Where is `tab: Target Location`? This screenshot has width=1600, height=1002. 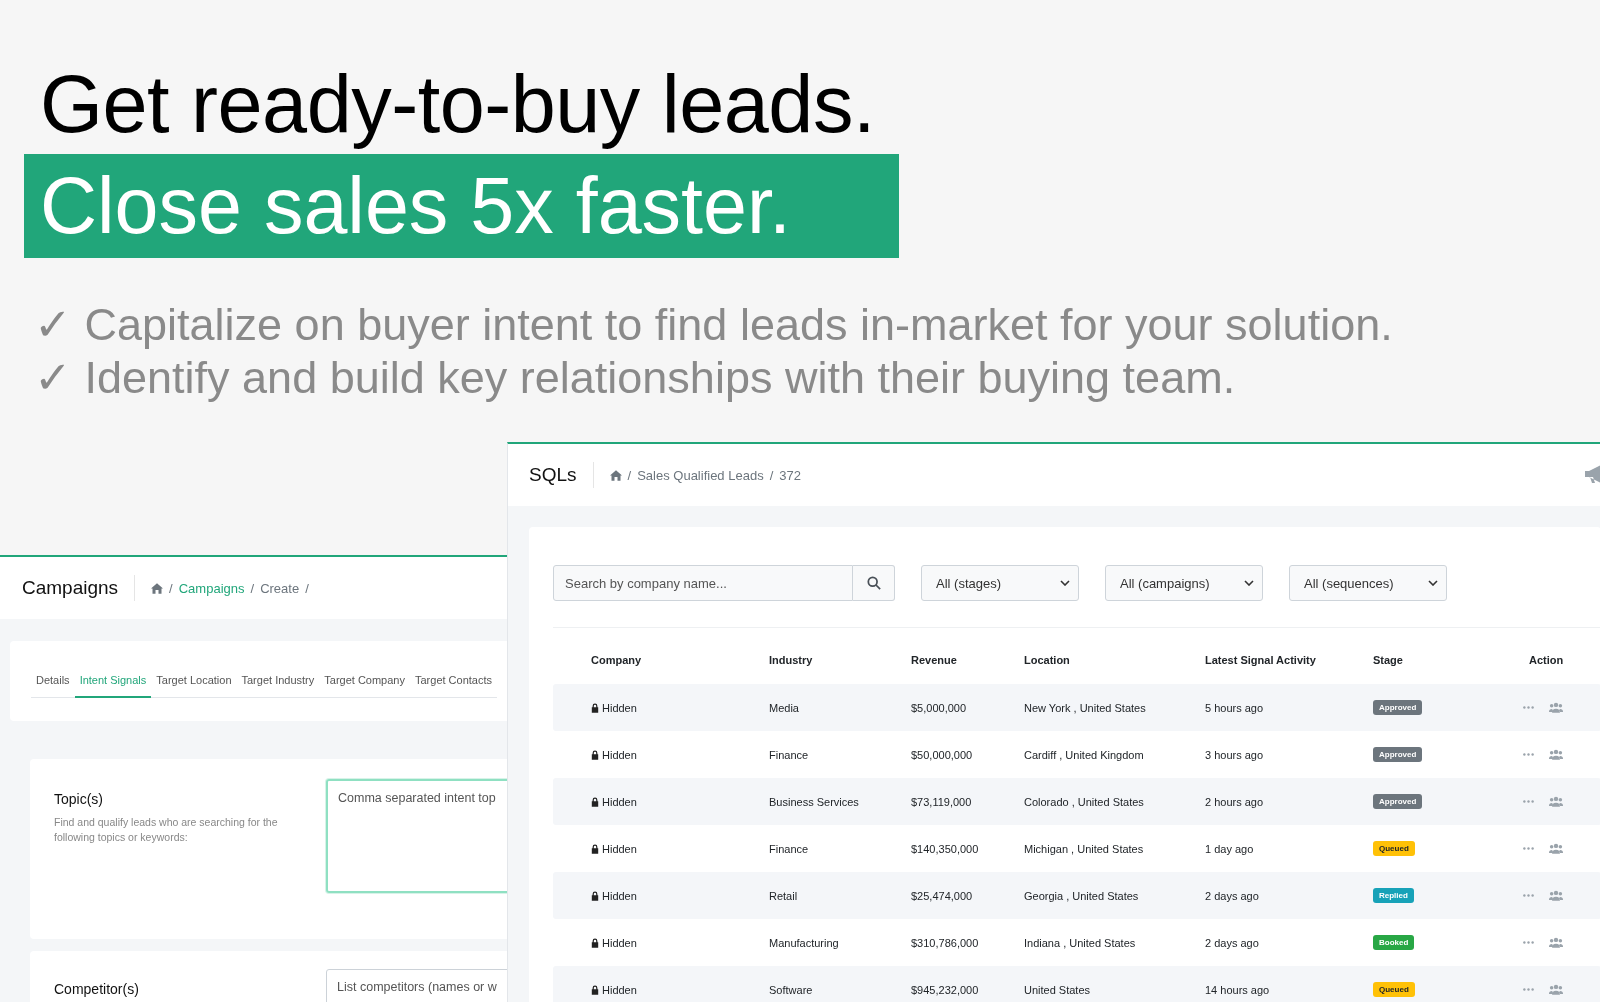
tab: Target Location is located at coordinates (194, 681).